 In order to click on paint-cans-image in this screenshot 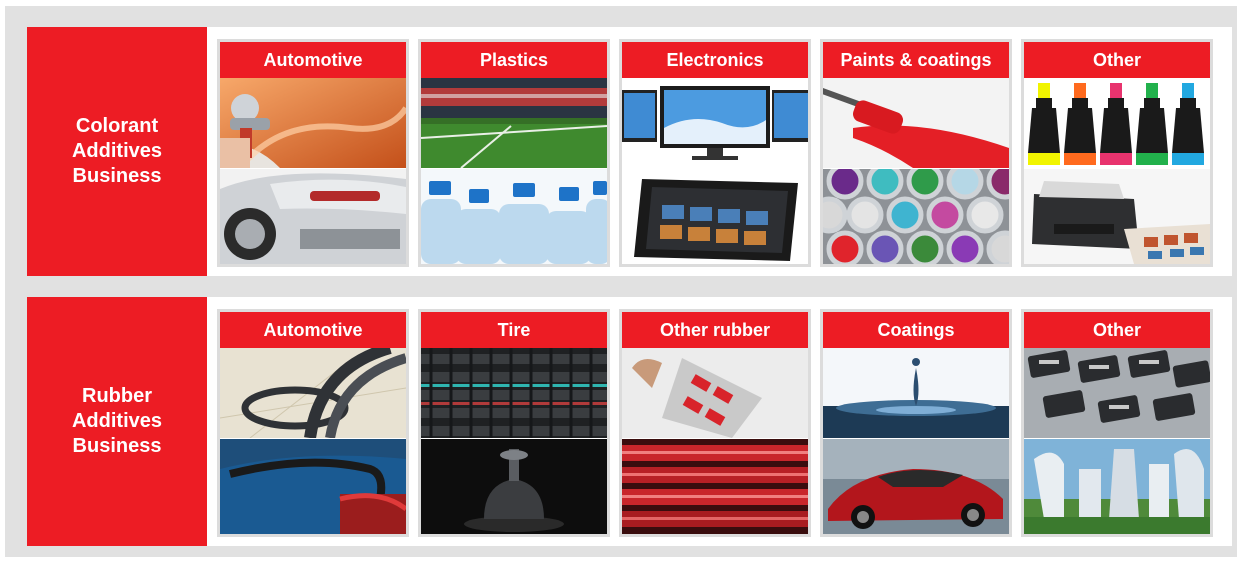, I will do `click(916, 216)`.